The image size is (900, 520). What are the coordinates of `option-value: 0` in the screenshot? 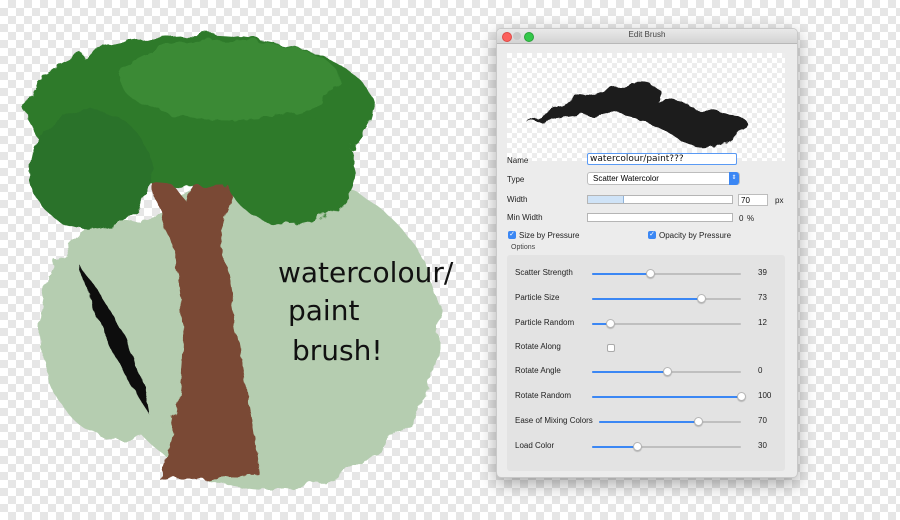 It's located at (760, 370).